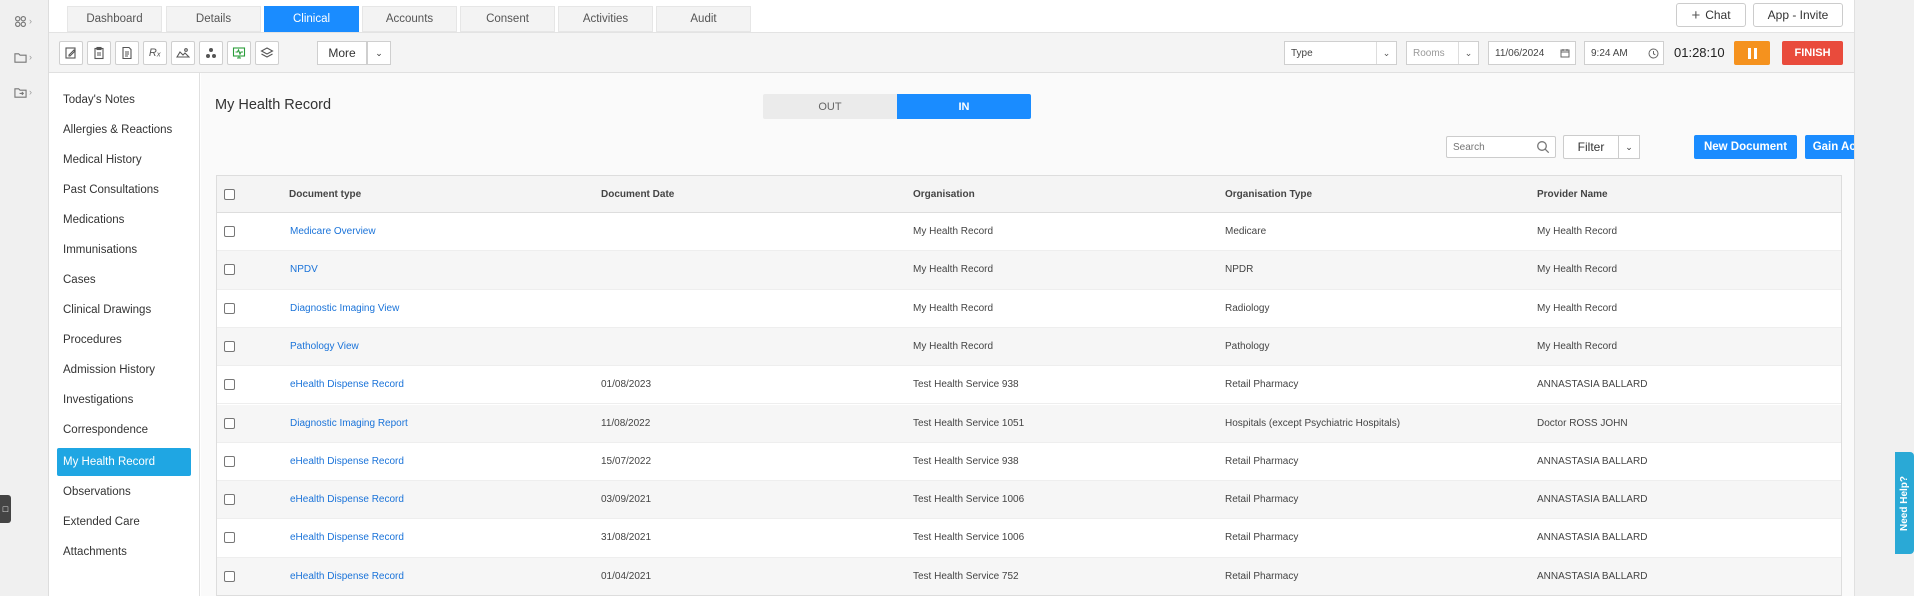 This screenshot has height=596, width=1914. I want to click on document-type-link: Medicare Overview, so click(333, 231).